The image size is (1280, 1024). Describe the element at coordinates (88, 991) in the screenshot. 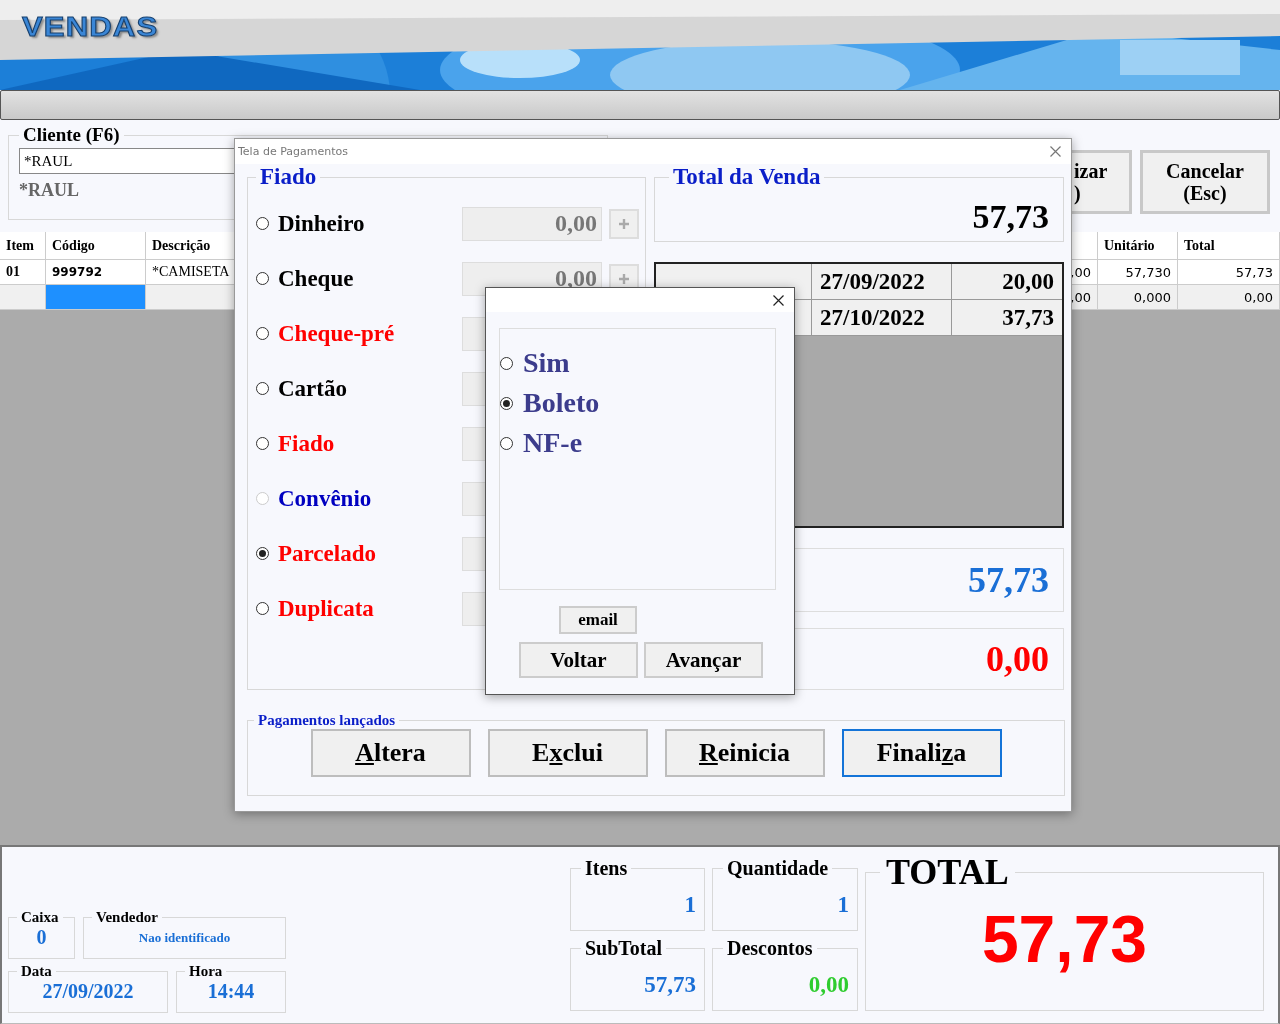

I see `date-value: 27/09/2022` at that location.